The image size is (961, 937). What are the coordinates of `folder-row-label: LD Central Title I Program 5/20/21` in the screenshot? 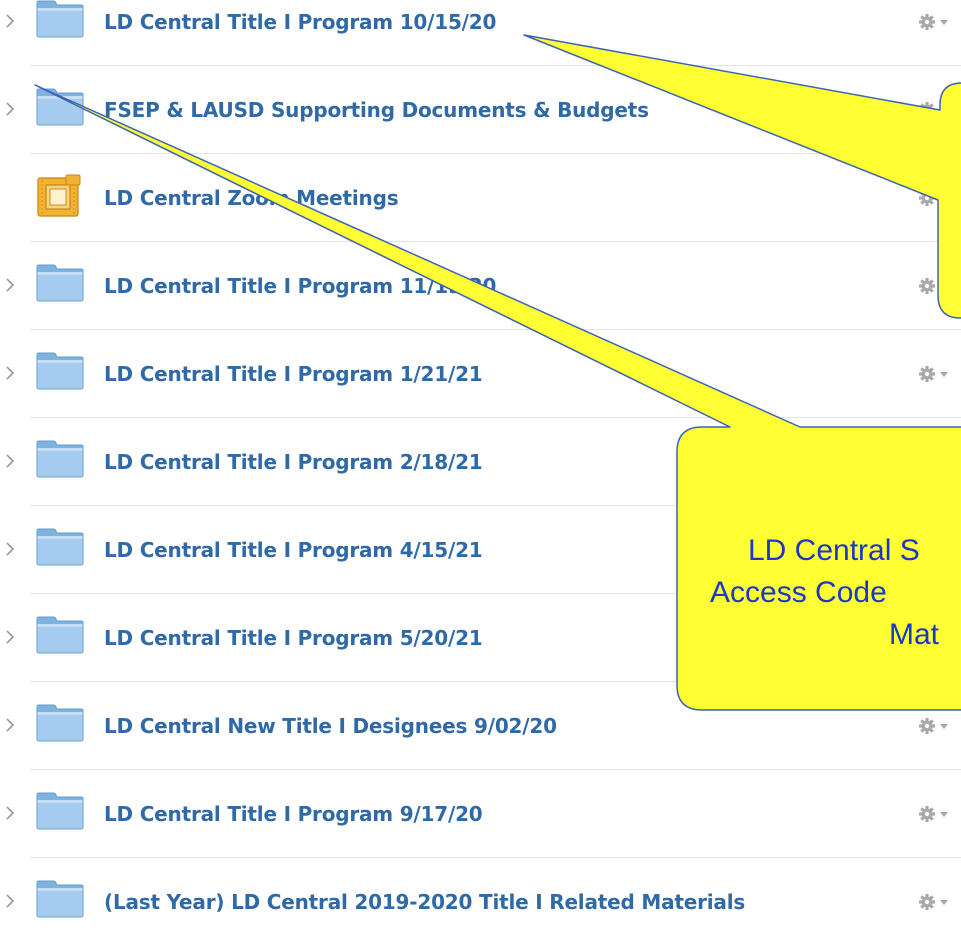 It's located at (293, 638).